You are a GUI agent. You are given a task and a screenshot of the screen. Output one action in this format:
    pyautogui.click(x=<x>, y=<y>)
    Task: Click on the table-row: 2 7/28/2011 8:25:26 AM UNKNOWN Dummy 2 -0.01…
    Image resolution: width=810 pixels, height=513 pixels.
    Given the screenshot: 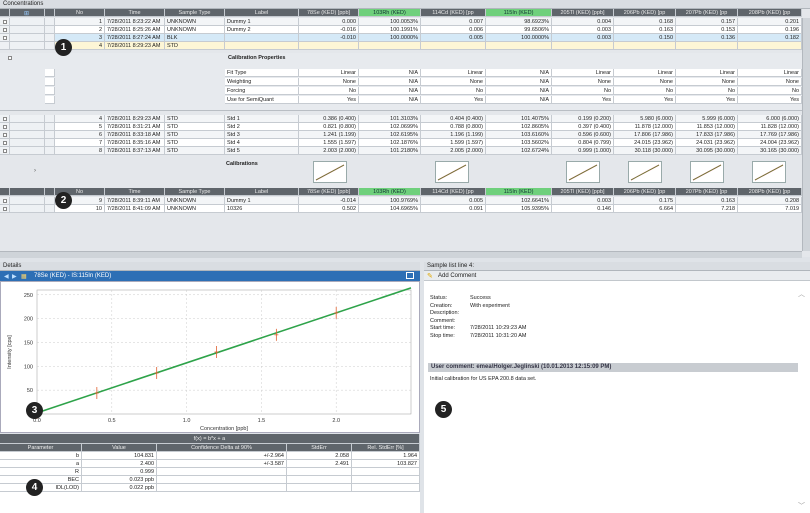 What is the action you would take?
    pyautogui.click(x=401, y=30)
    